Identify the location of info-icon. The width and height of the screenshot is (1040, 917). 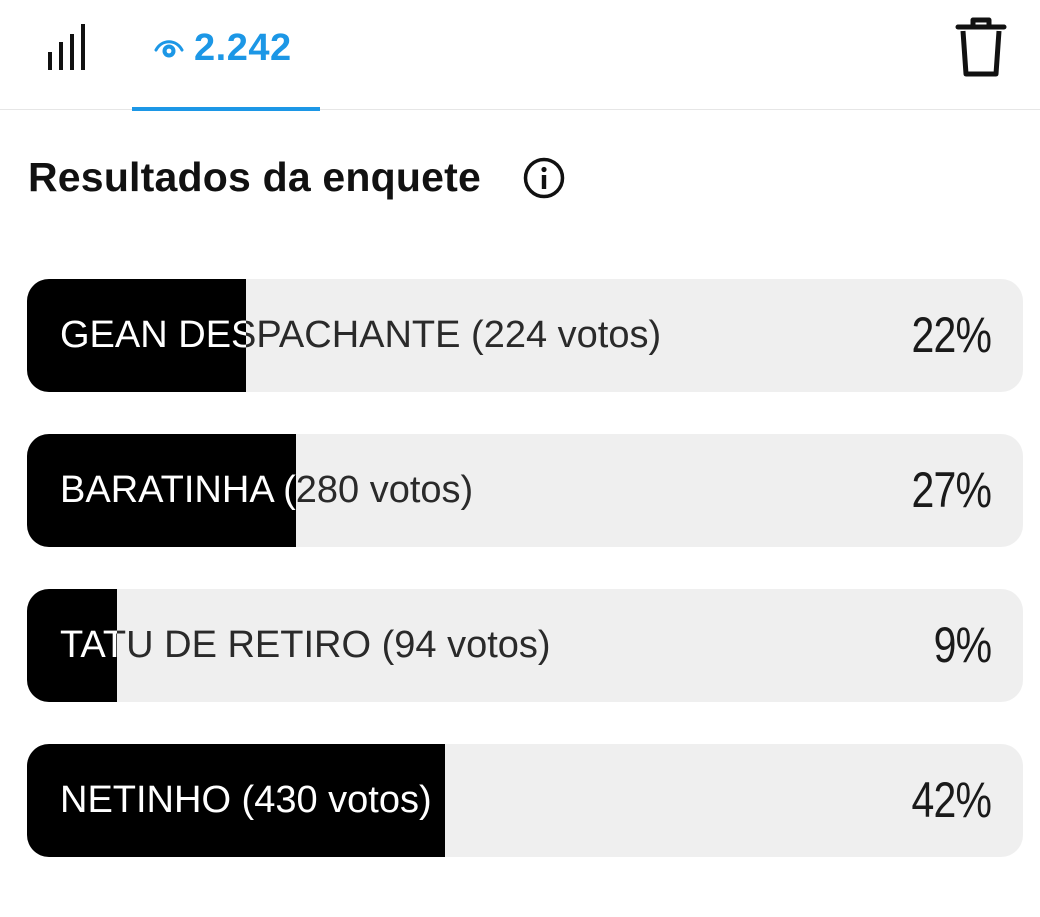
(544, 178).